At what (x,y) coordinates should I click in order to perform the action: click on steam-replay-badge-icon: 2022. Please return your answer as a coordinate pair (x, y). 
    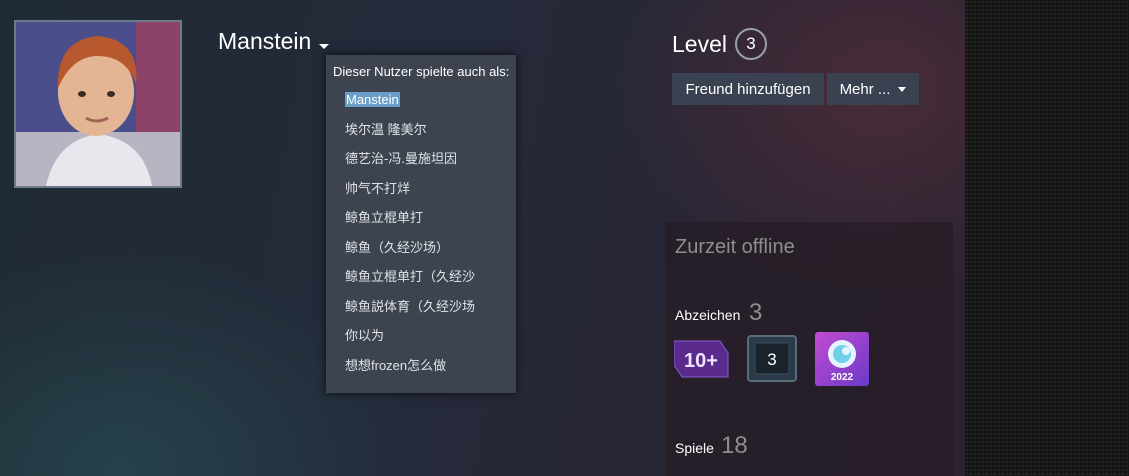
    Looking at the image, I should click on (842, 359).